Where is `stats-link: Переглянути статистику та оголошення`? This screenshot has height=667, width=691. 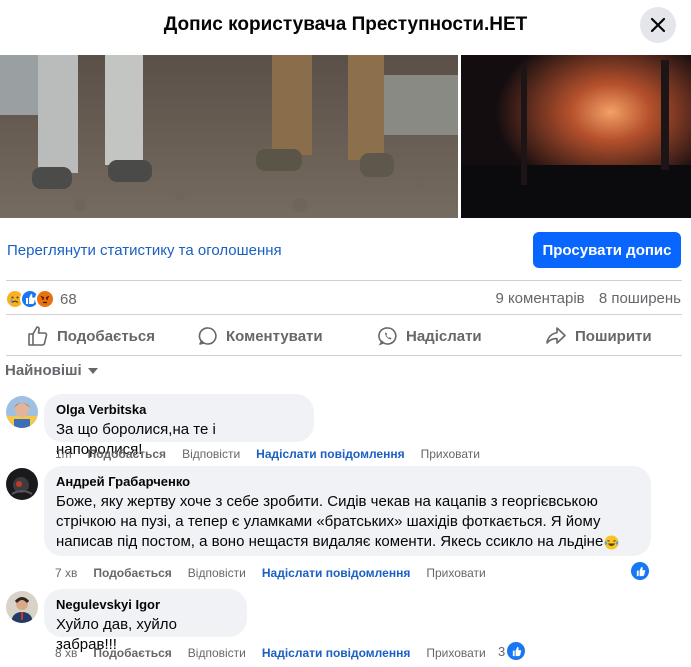 stats-link: Переглянути статистику та оголошення is located at coordinates (144, 250).